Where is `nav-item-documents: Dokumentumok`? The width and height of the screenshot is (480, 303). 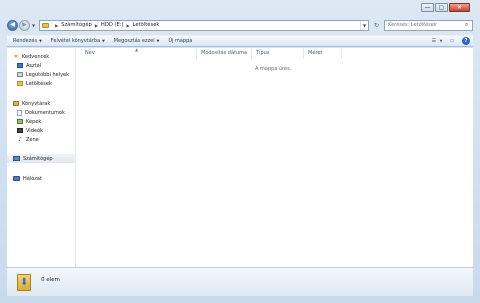
nav-item-documents: Dokumentumok is located at coordinates (41, 112).